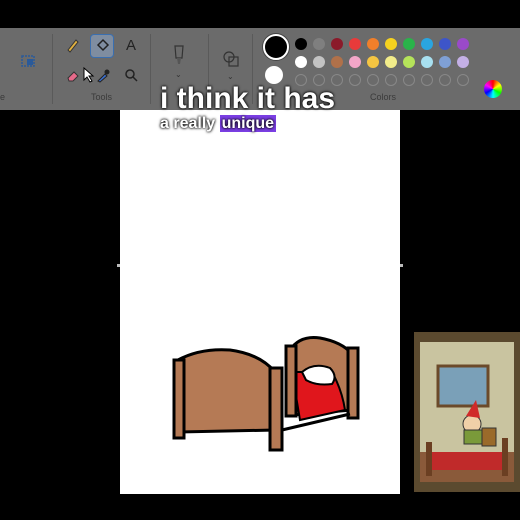  What do you see at coordinates (260, 507) in the screenshot?
I see `bottom-bar` at bounding box center [260, 507].